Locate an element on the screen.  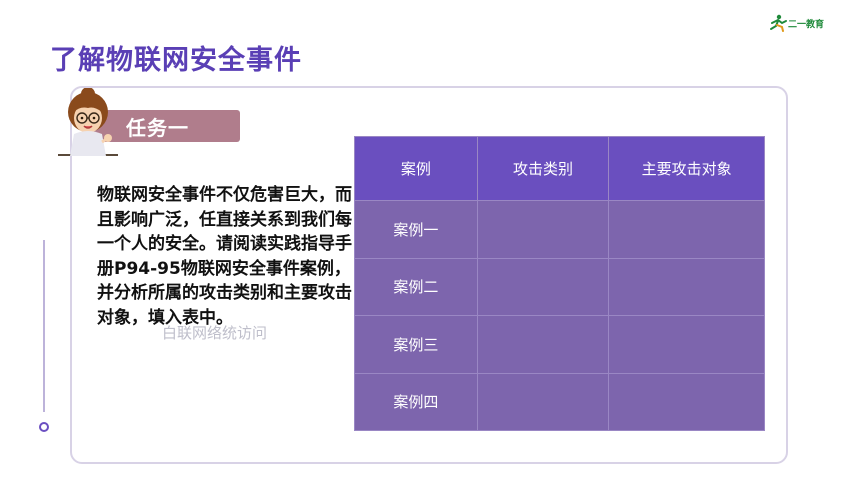
runner-logo-icon is located at coordinates (778, 23).